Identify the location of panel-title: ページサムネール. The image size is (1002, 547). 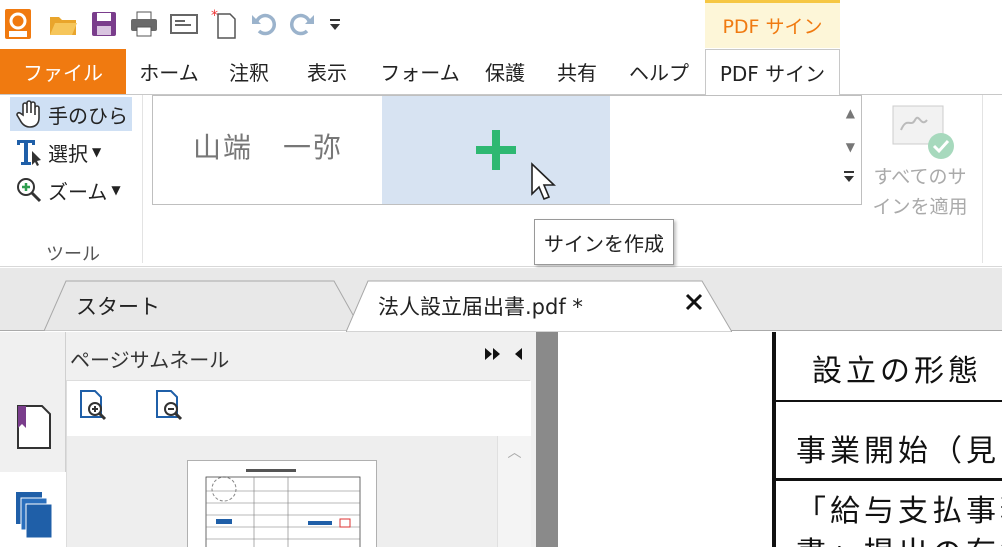
(150, 360).